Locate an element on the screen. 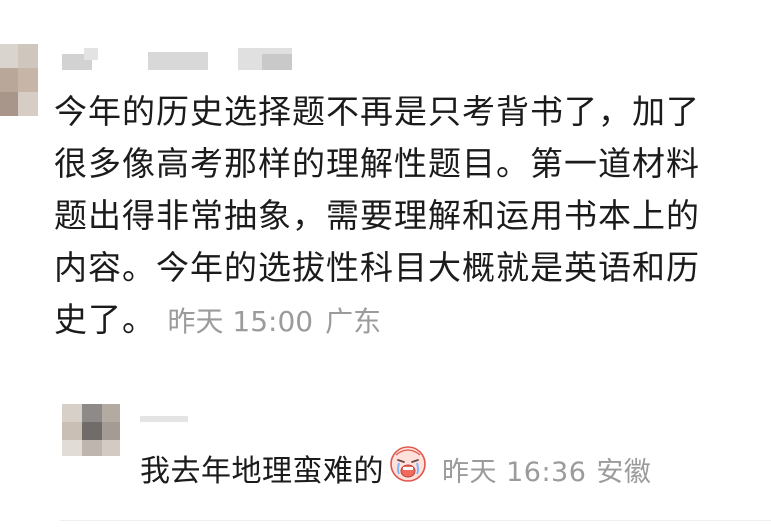 The width and height of the screenshot is (771, 530). comment-line: 史了。 is located at coordinates (105, 319).